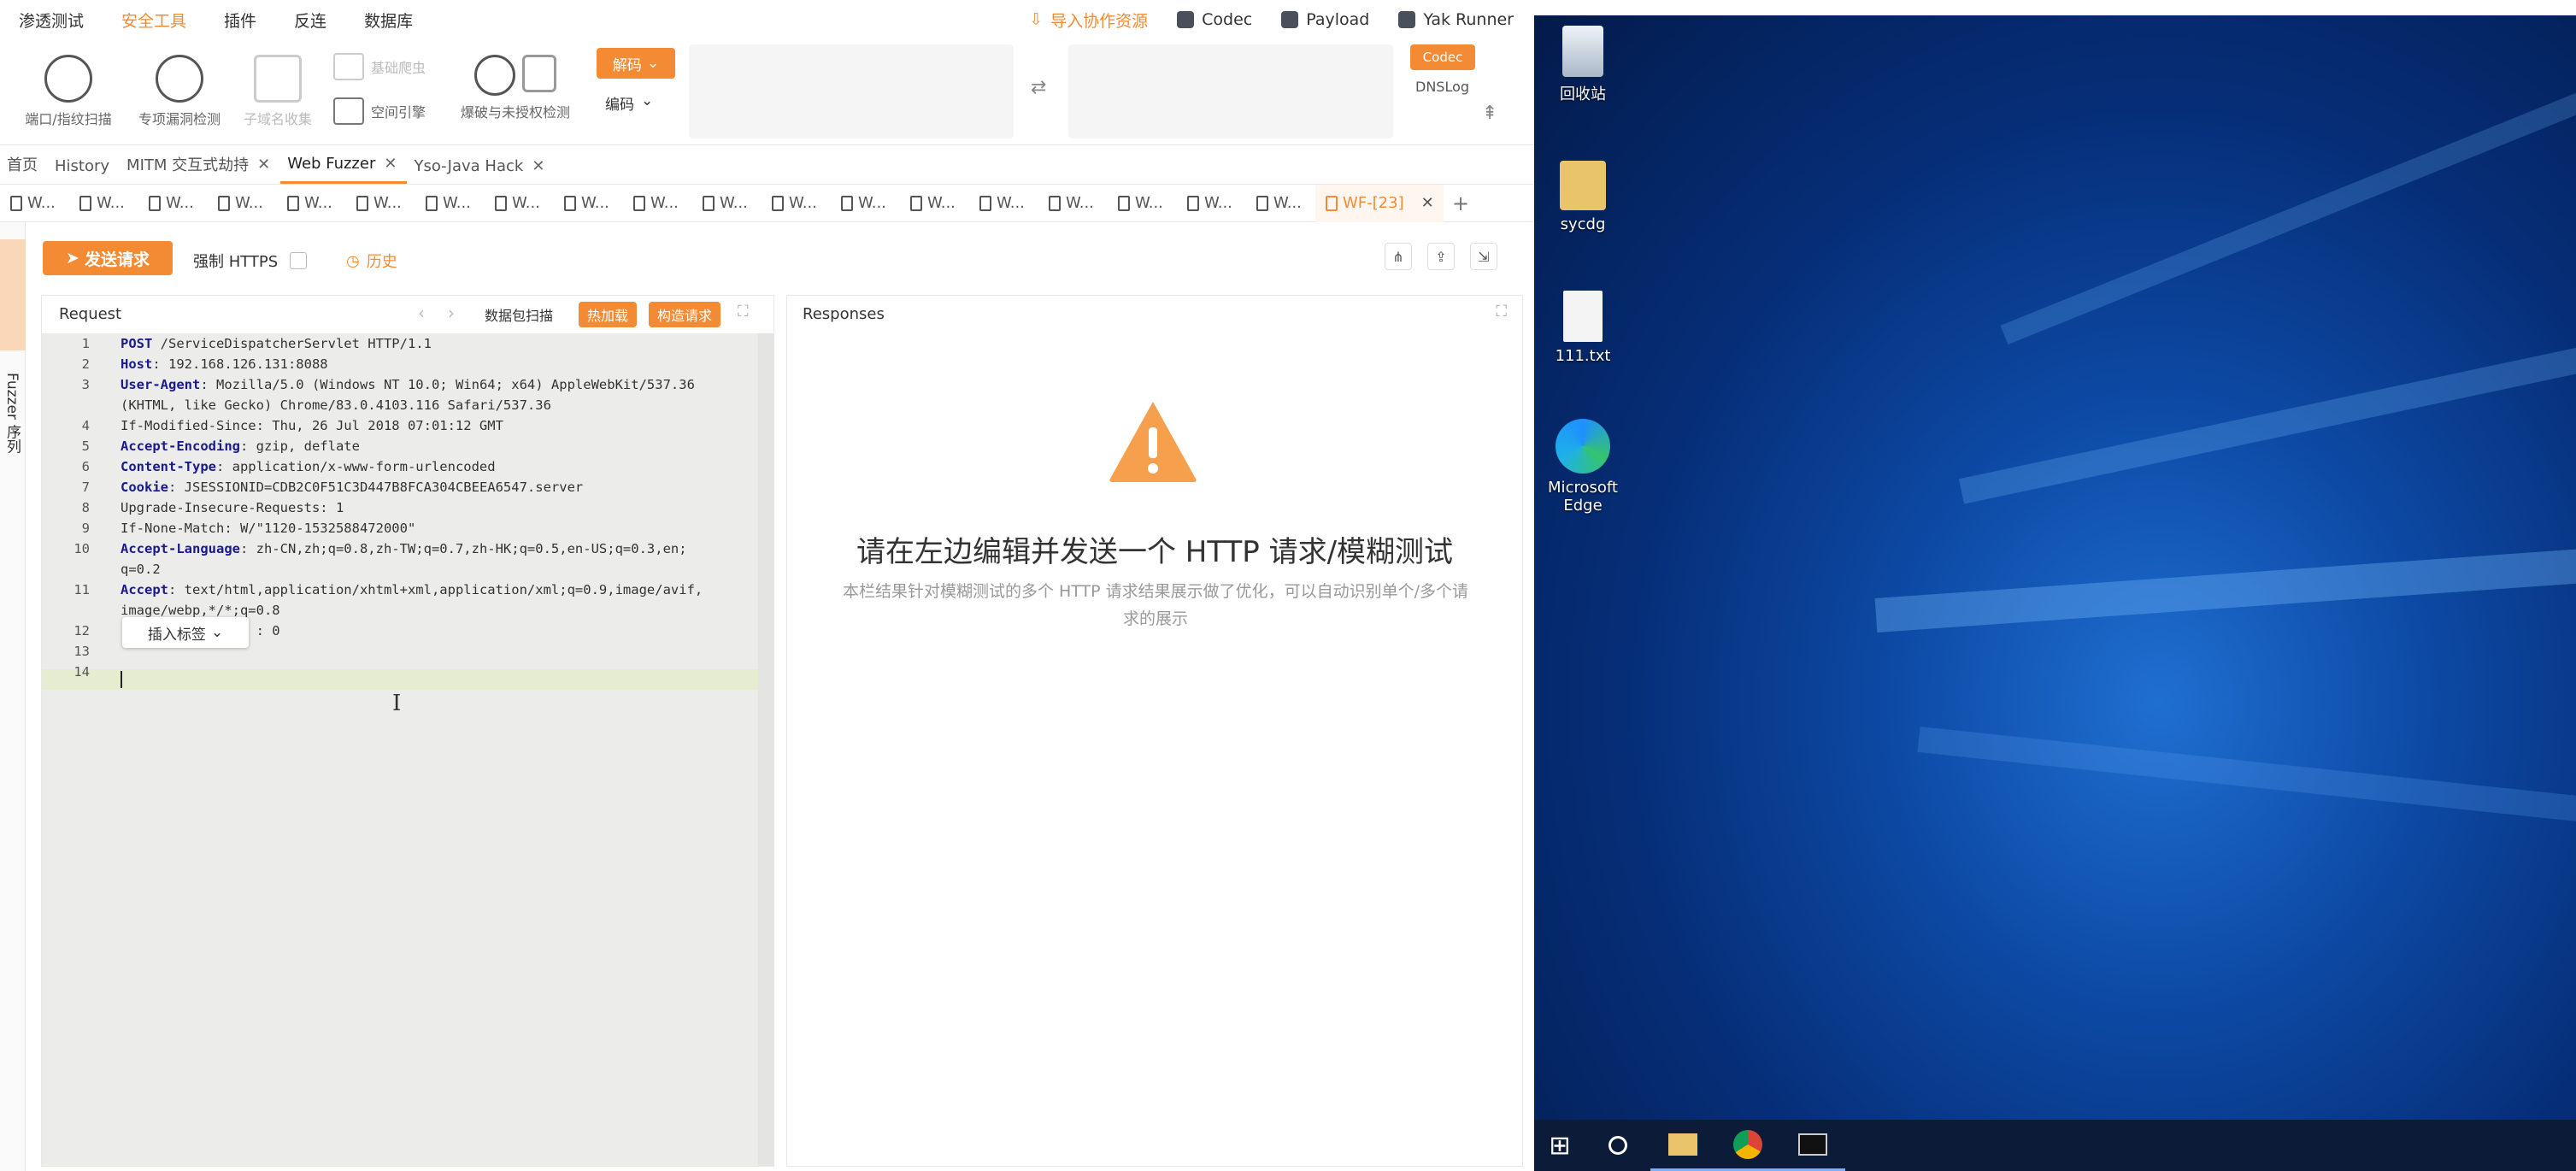 The height and width of the screenshot is (1171, 2576). Describe the element at coordinates (12, 413) in the screenshot. I see `fuzzer-sequence-tab: Fuzzer 序列` at that location.